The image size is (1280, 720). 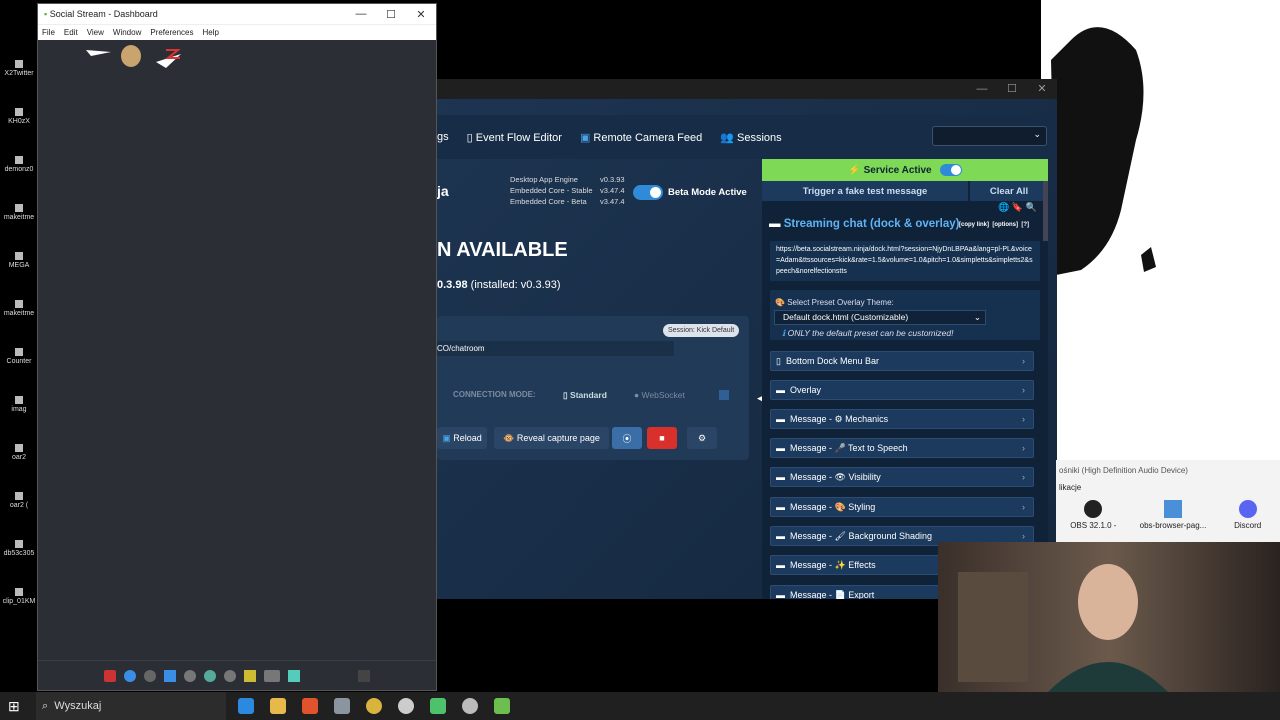 I want to click on search-icon: 🔍, so click(x=1030, y=207).